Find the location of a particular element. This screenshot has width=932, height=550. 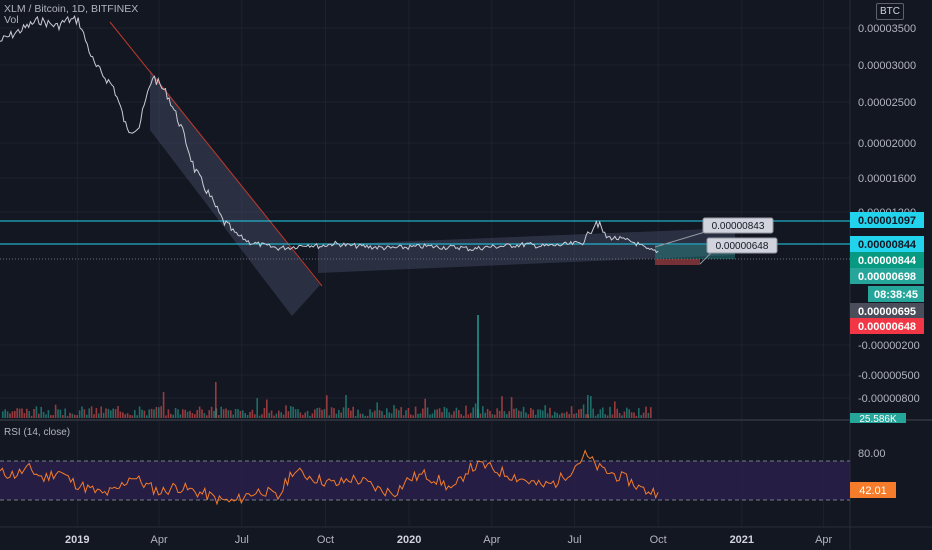

price-axis-tick: 0.00001600 is located at coordinates (887, 179).